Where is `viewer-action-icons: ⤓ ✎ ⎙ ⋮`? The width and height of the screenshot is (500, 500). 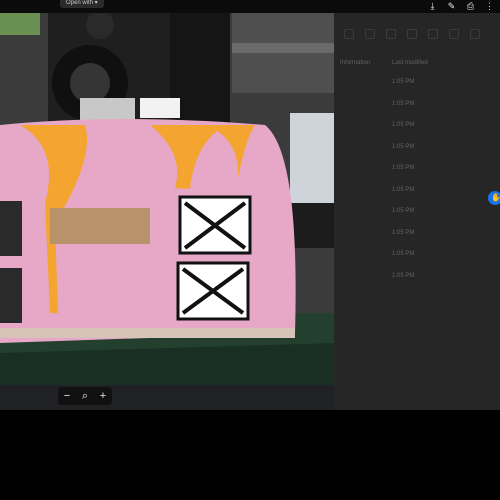
viewer-action-icons: ⤓ ✎ ⎙ ⋮ is located at coordinates (464, 6).